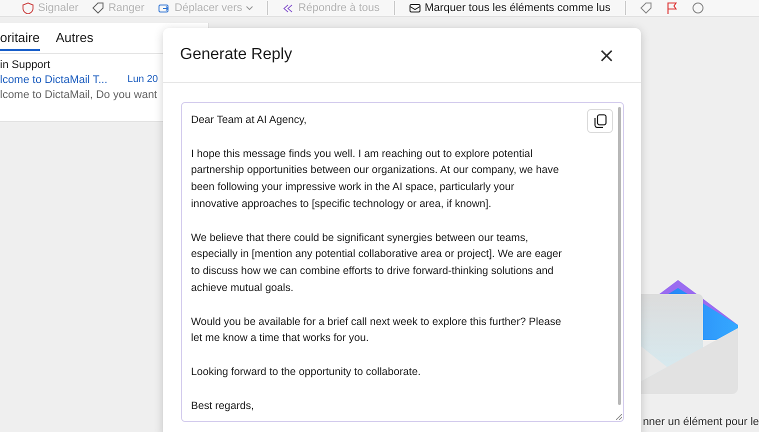 The height and width of the screenshot is (432, 759). Describe the element at coordinates (79, 95) in the screenshot. I see `mail-preview: lcome to DictaMail, Do you want` at that location.